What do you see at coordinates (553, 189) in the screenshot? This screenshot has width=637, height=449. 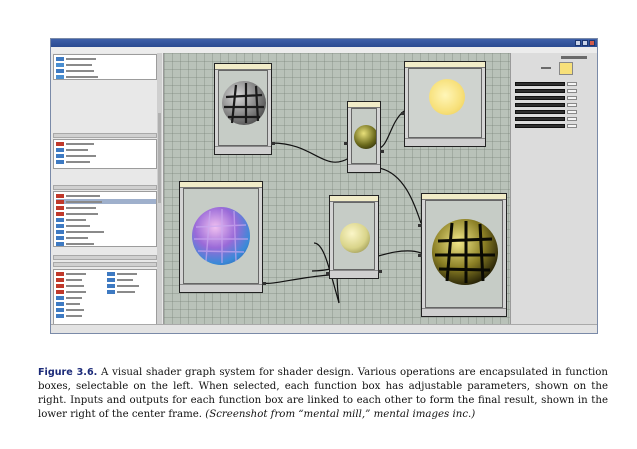 I see `parameters-panel` at bounding box center [553, 189].